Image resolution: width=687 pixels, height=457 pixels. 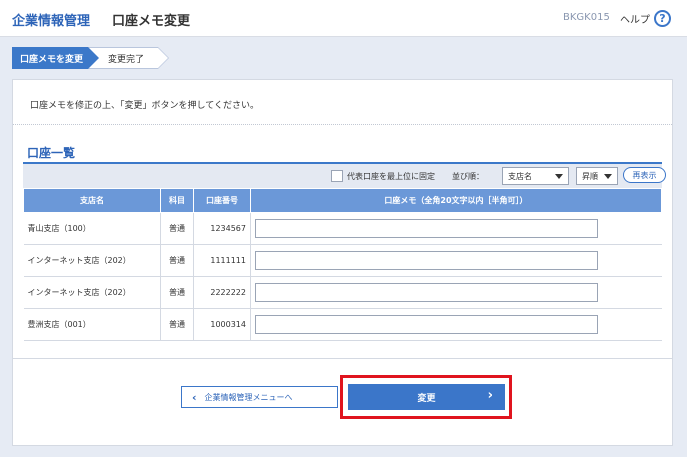 What do you see at coordinates (635, 20) in the screenshot?
I see `help-label: ヘルプ` at bounding box center [635, 20].